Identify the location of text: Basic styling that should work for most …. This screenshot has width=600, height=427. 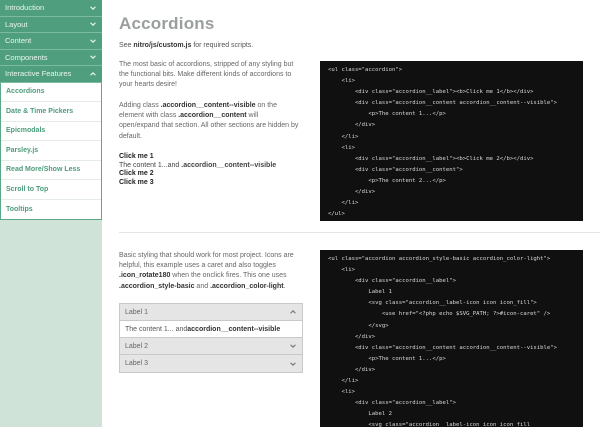
(206, 261).